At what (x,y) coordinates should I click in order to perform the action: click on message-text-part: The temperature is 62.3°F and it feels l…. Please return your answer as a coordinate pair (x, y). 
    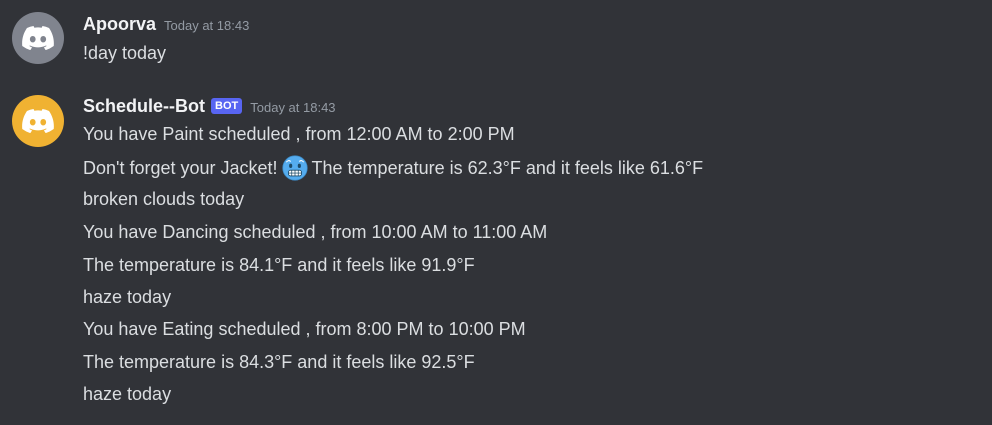
    Looking at the image, I should click on (507, 168).